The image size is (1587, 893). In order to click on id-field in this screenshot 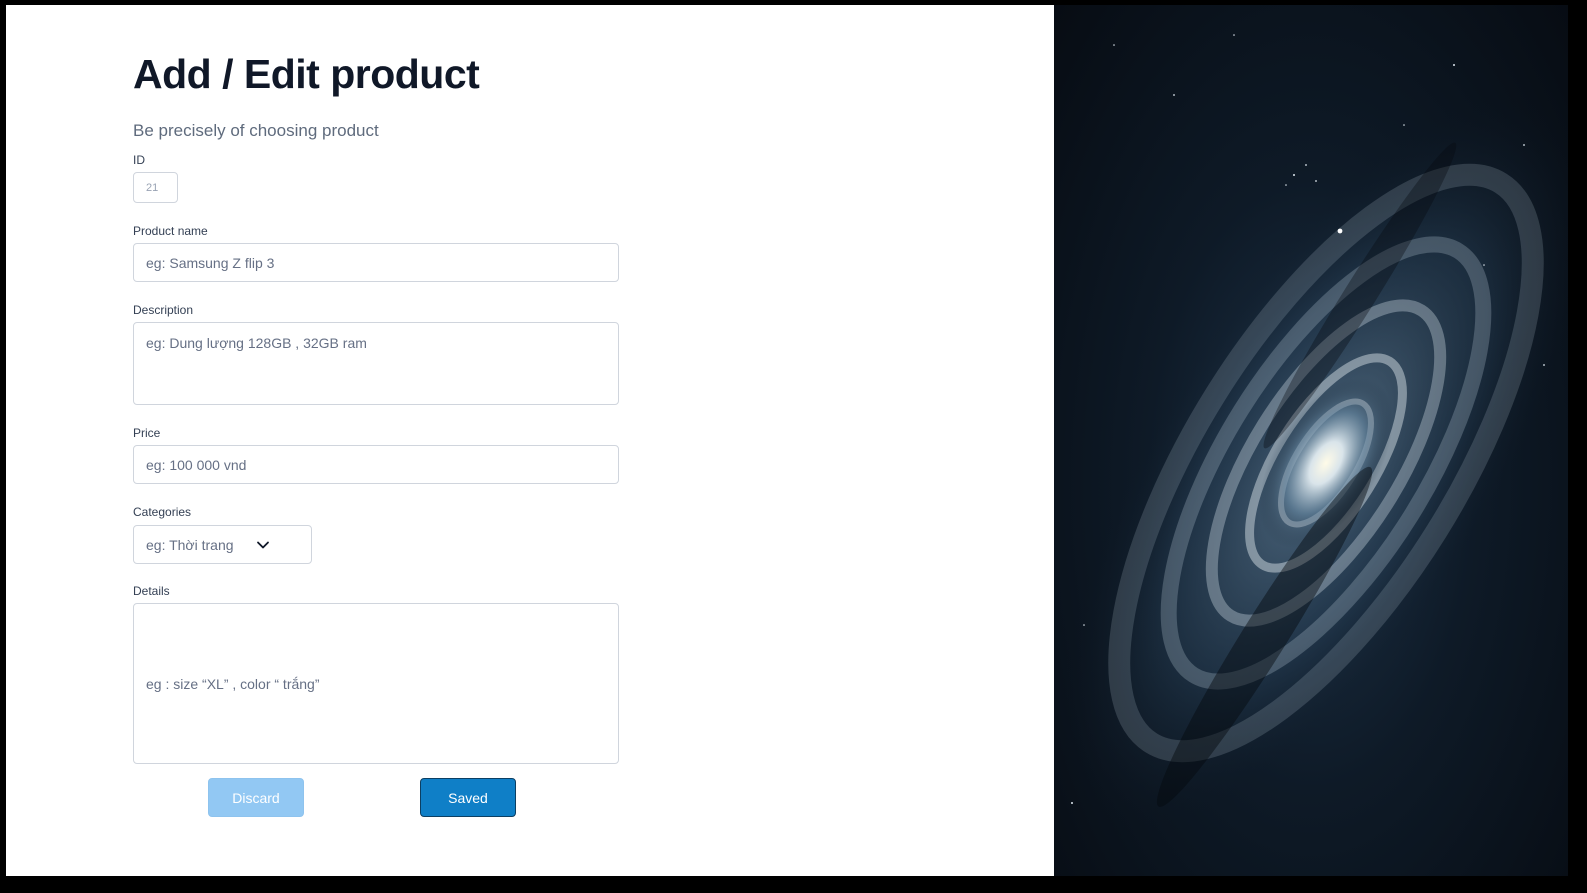, I will do `click(155, 187)`.